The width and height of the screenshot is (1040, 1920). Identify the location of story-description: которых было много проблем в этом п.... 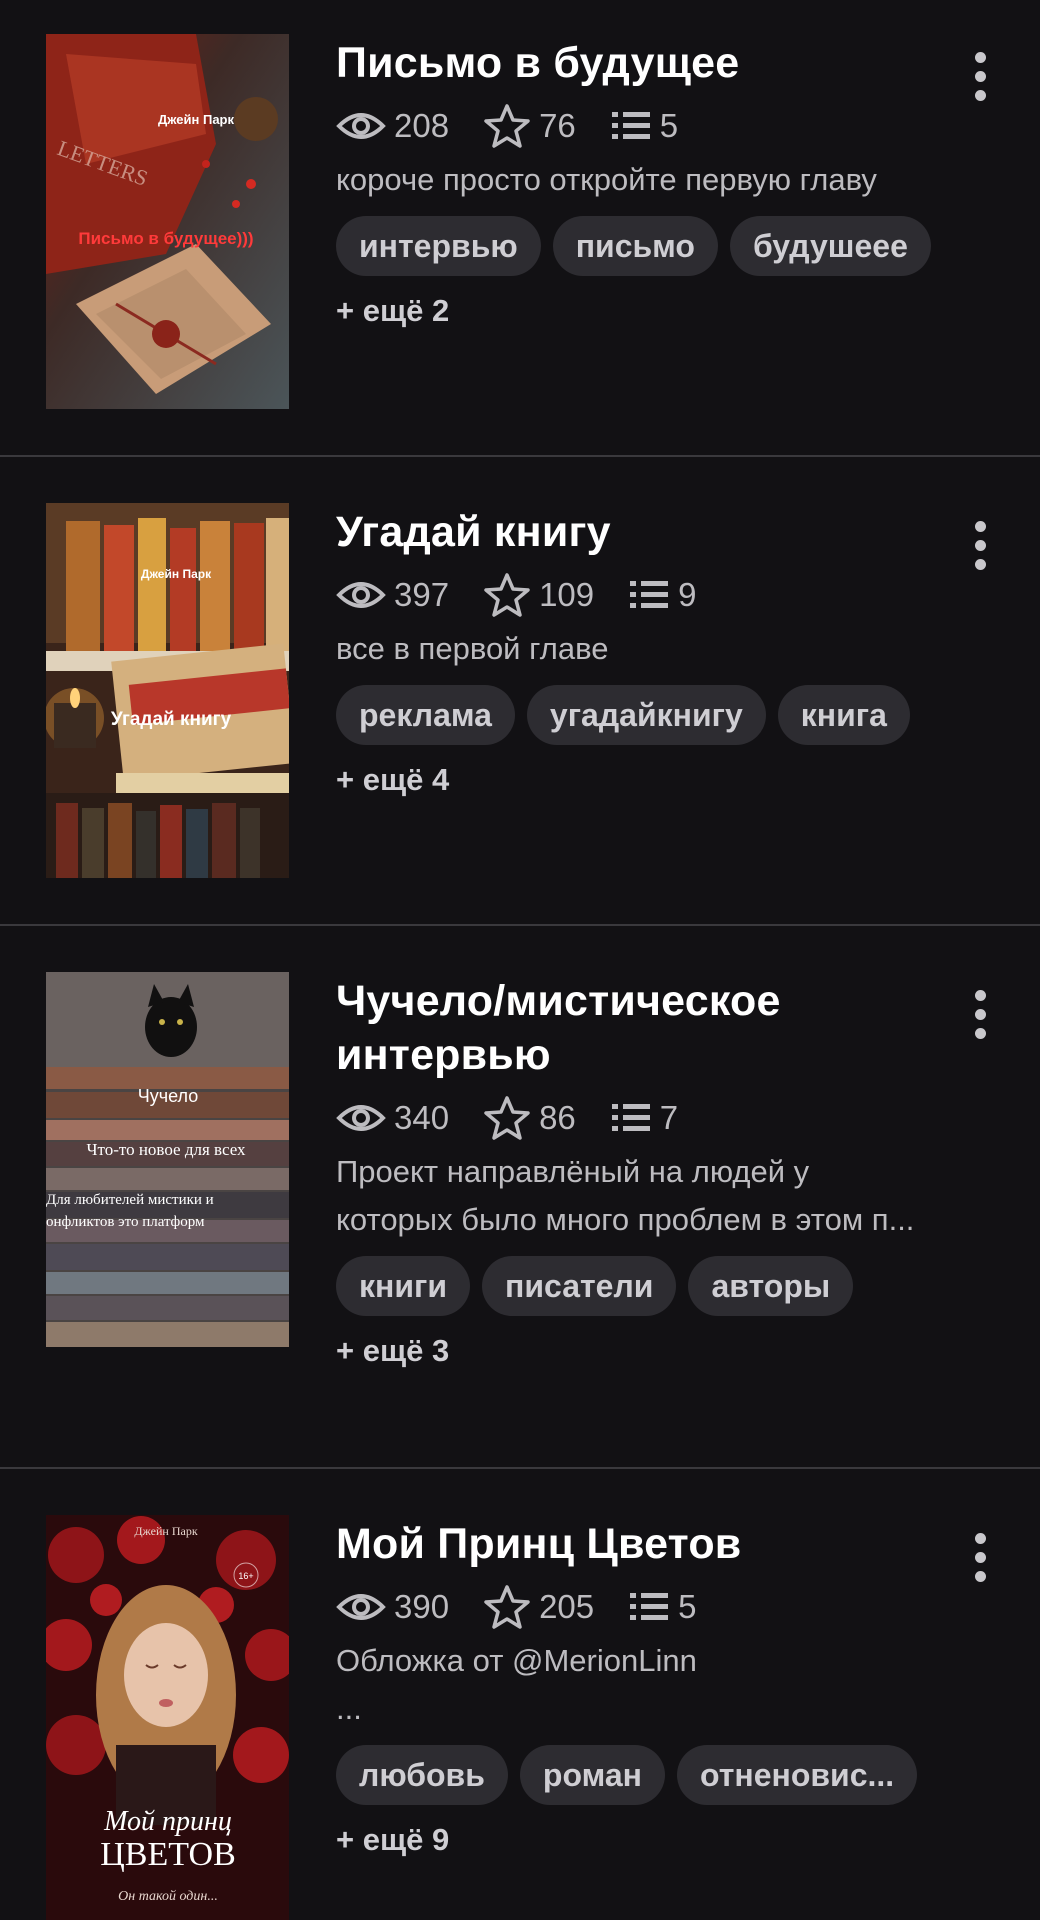
(625, 1219).